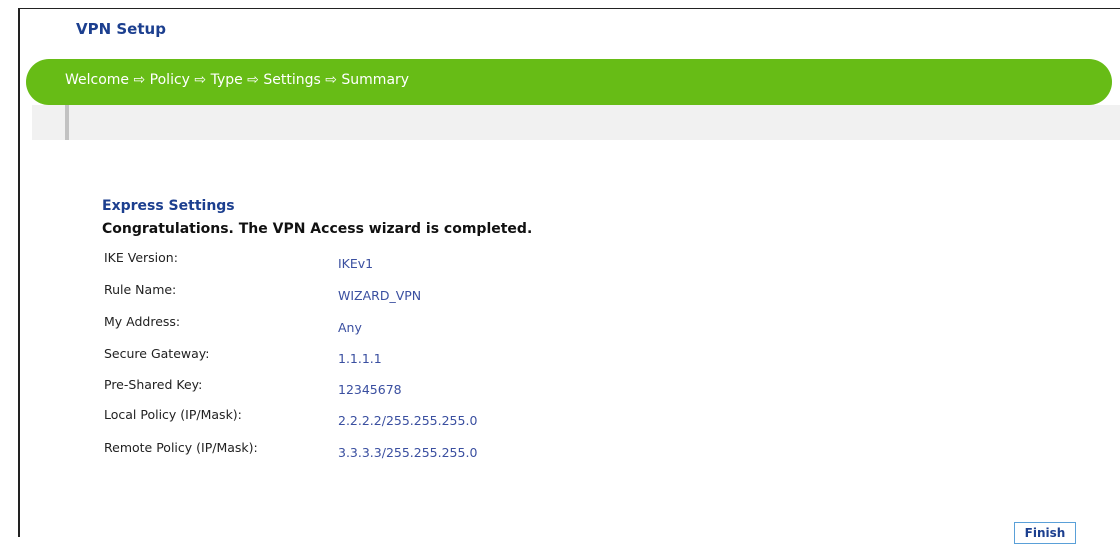 The width and height of the screenshot is (1120, 544). Describe the element at coordinates (153, 384) in the screenshot. I see `pre-shared-key-label: Pre-Shared Key:` at that location.